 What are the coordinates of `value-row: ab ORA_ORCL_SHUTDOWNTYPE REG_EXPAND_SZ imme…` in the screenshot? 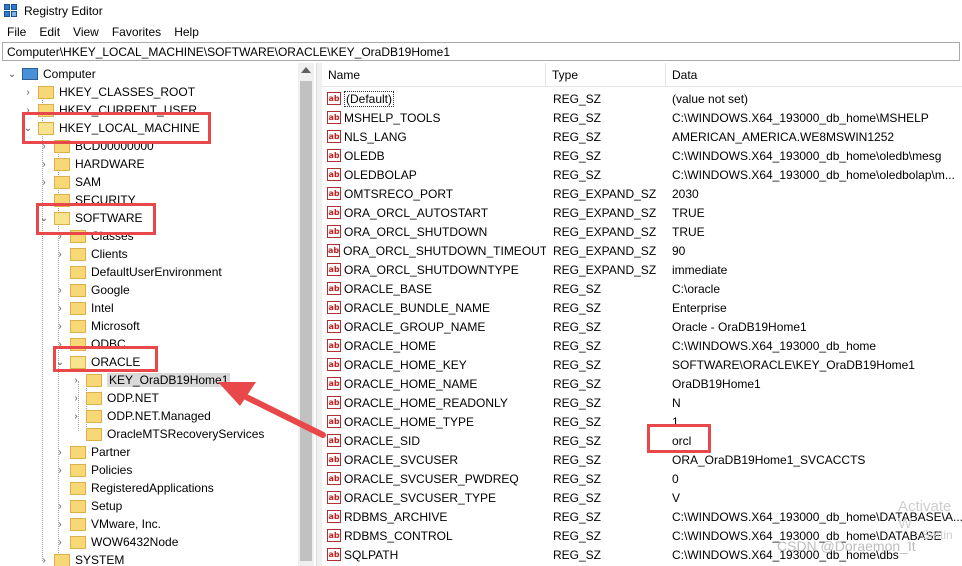 It's located at (642, 269).